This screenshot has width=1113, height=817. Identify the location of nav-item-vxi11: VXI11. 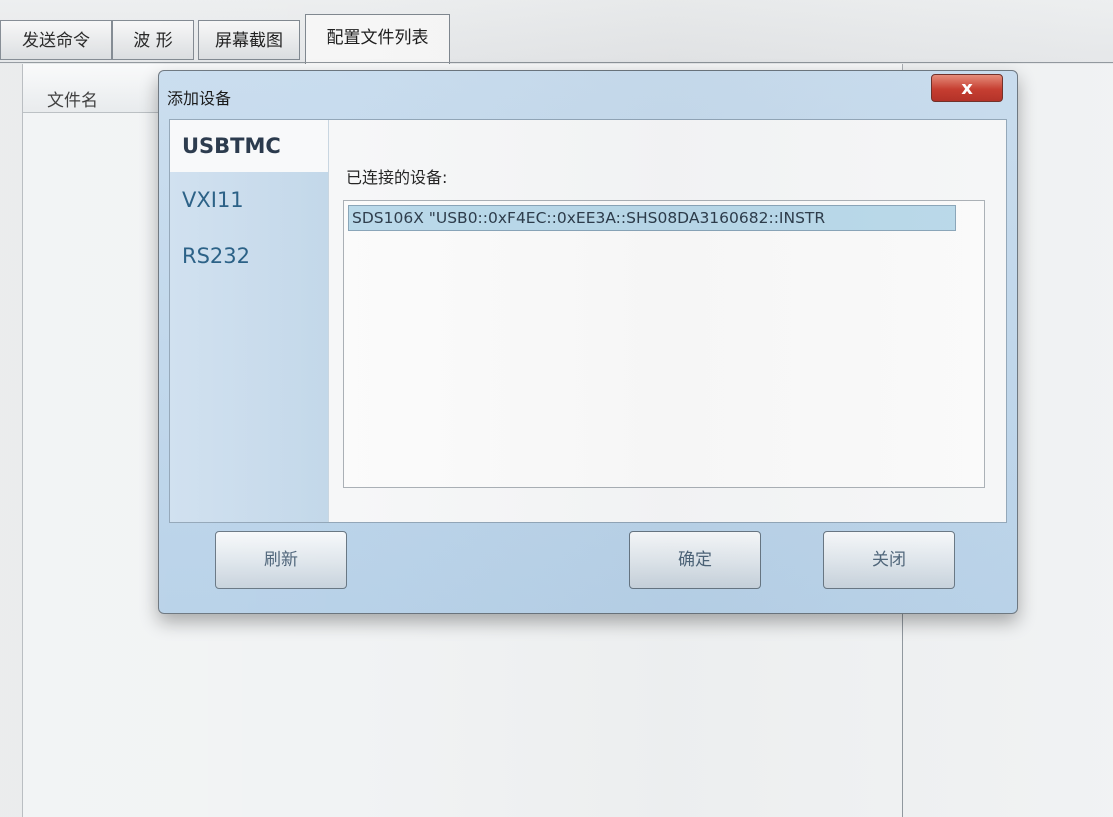
(249, 200).